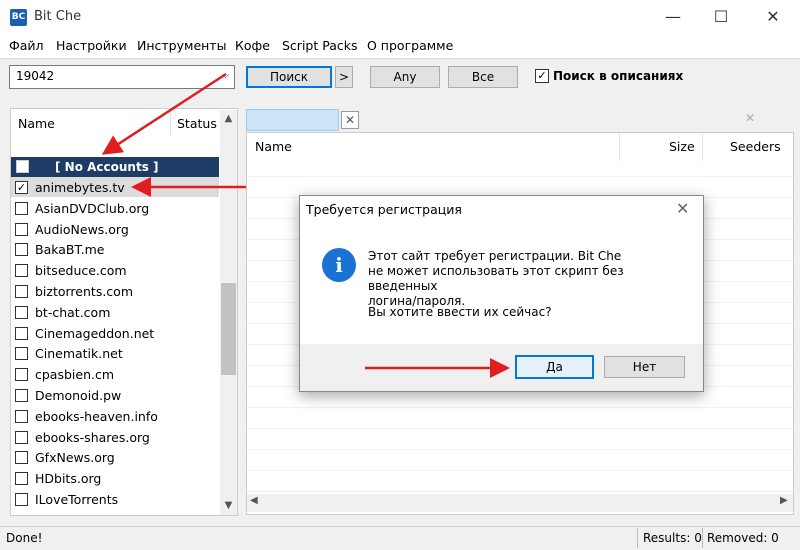  Describe the element at coordinates (384, 209) in the screenshot. I see `dialog-title: Требуется регистрация` at that location.